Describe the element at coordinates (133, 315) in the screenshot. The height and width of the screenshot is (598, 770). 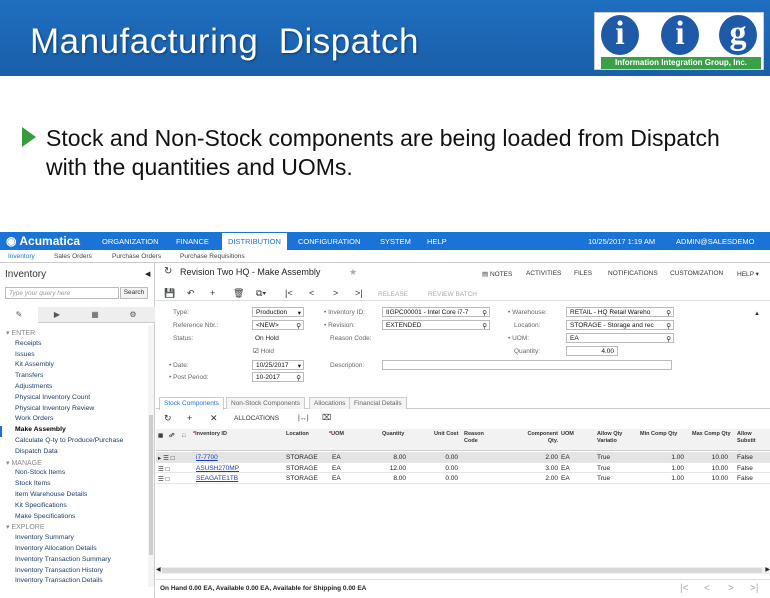
I see `gear-icon: ⚙` at that location.